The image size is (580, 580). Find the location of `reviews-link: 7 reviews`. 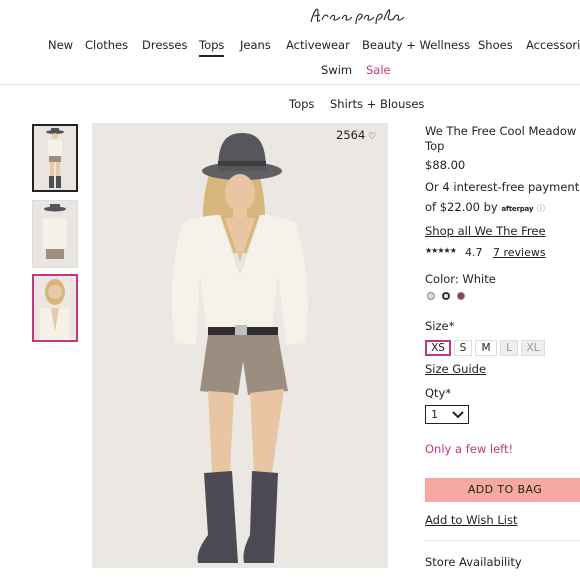

reviews-link: 7 reviews is located at coordinates (519, 252).